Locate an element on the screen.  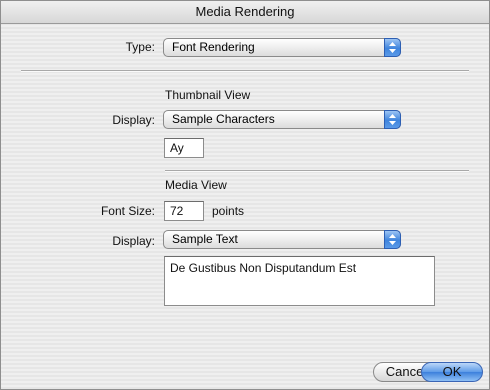
thumbnail-display-label: Display: is located at coordinates (133, 120).